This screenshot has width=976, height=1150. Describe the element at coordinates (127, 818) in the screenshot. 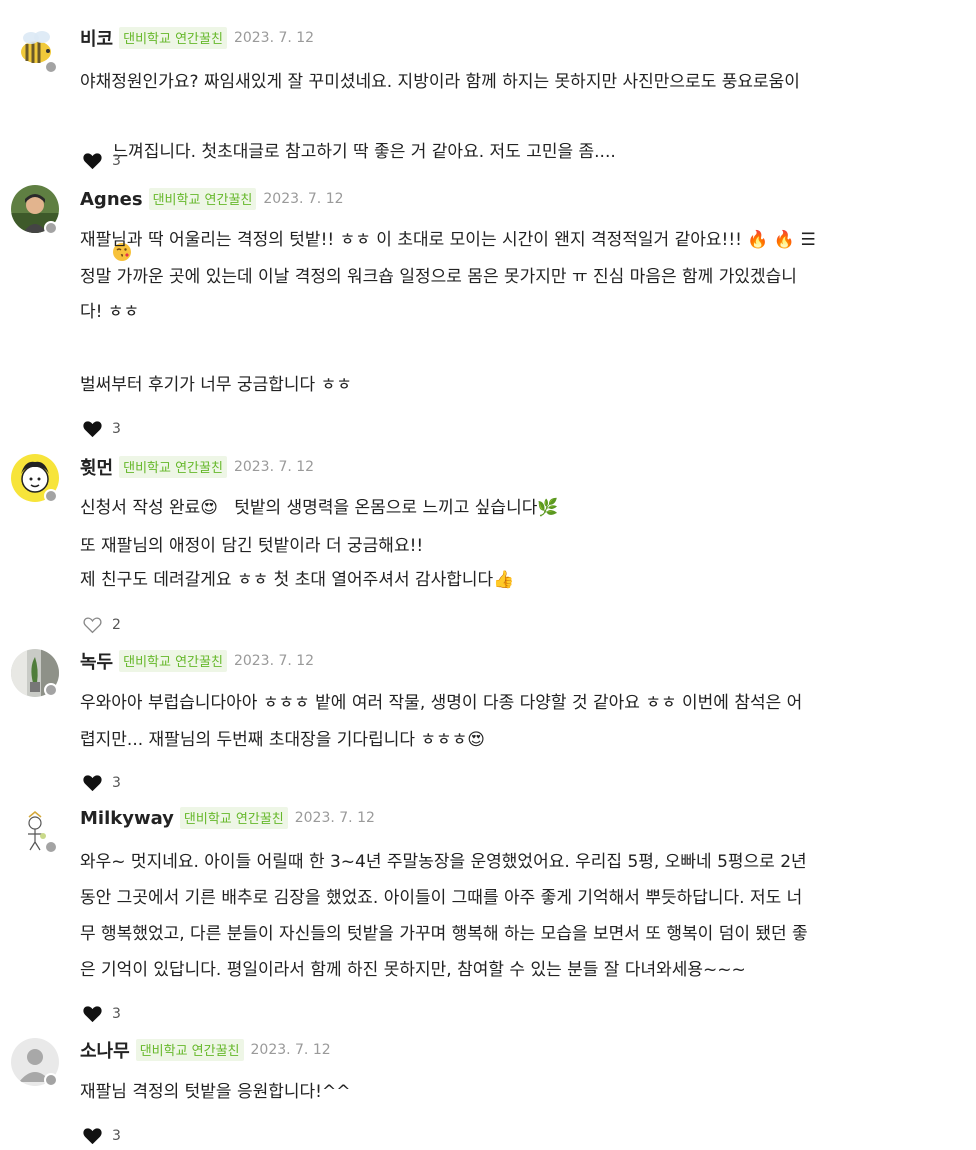

I see `author-name: Milkyway` at that location.